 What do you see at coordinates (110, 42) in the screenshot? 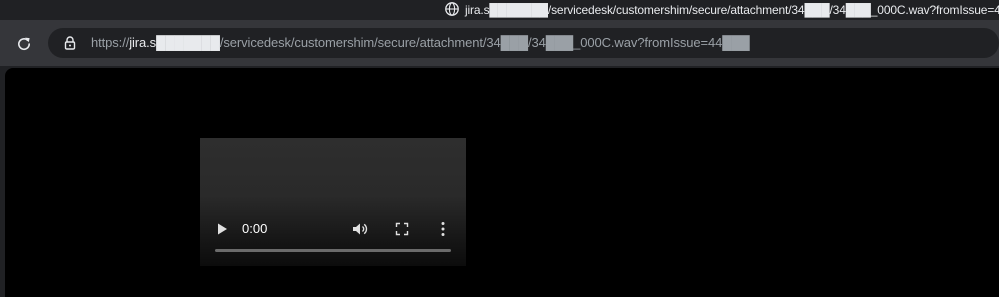
I see `url-scheme: https://` at bounding box center [110, 42].